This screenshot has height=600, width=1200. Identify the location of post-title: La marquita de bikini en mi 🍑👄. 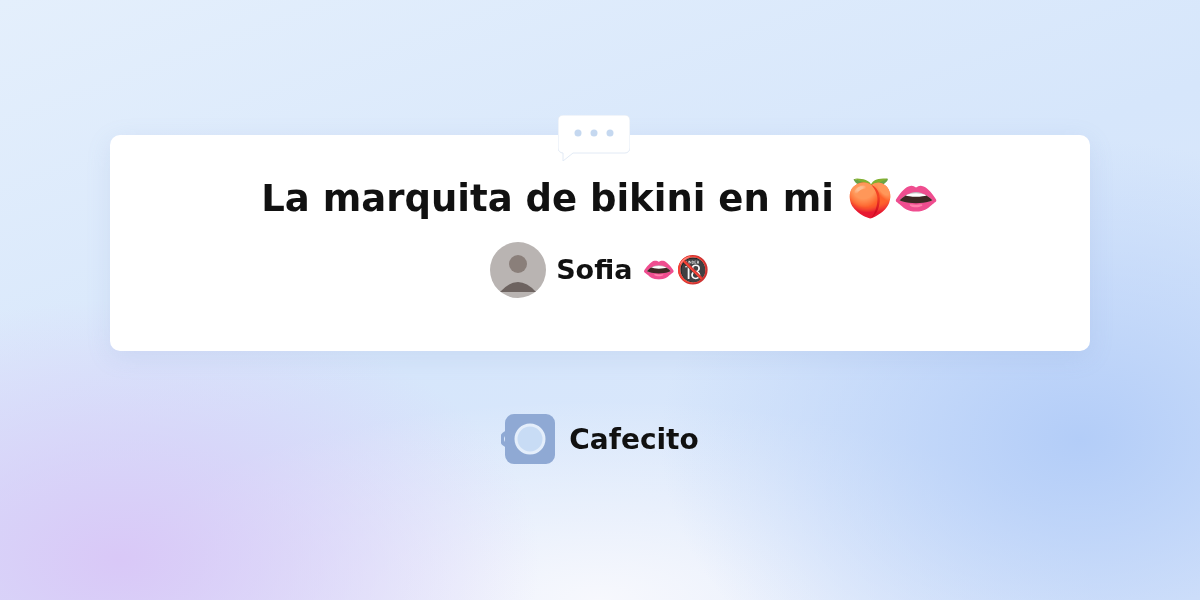
(600, 198).